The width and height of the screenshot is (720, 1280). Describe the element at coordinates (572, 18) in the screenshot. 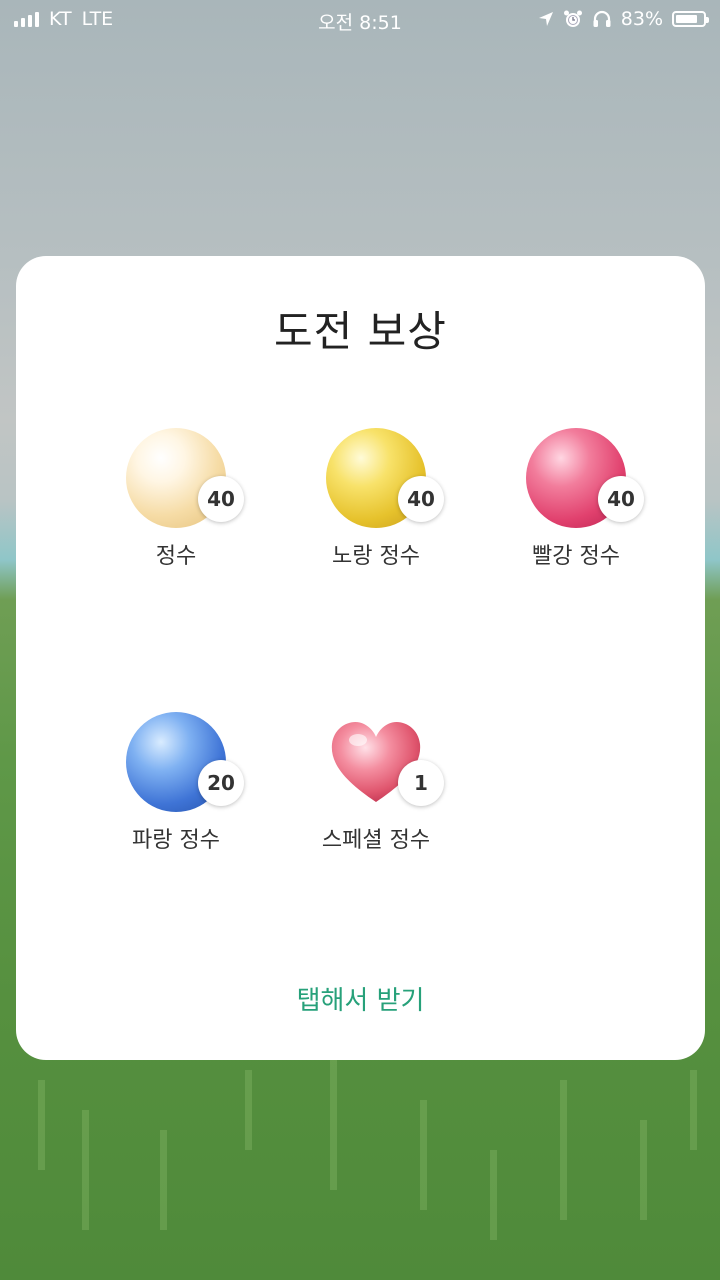

I see `alarm-icon` at that location.